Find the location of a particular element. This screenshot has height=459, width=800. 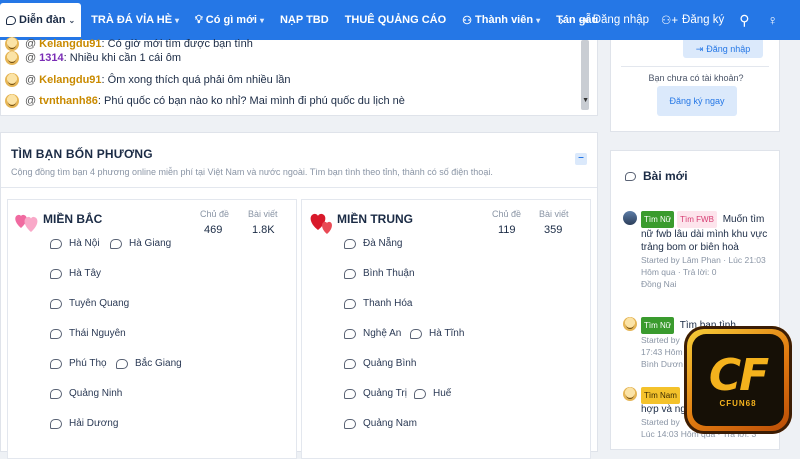

new-posts-title: Bài mới is located at coordinates (656, 176).